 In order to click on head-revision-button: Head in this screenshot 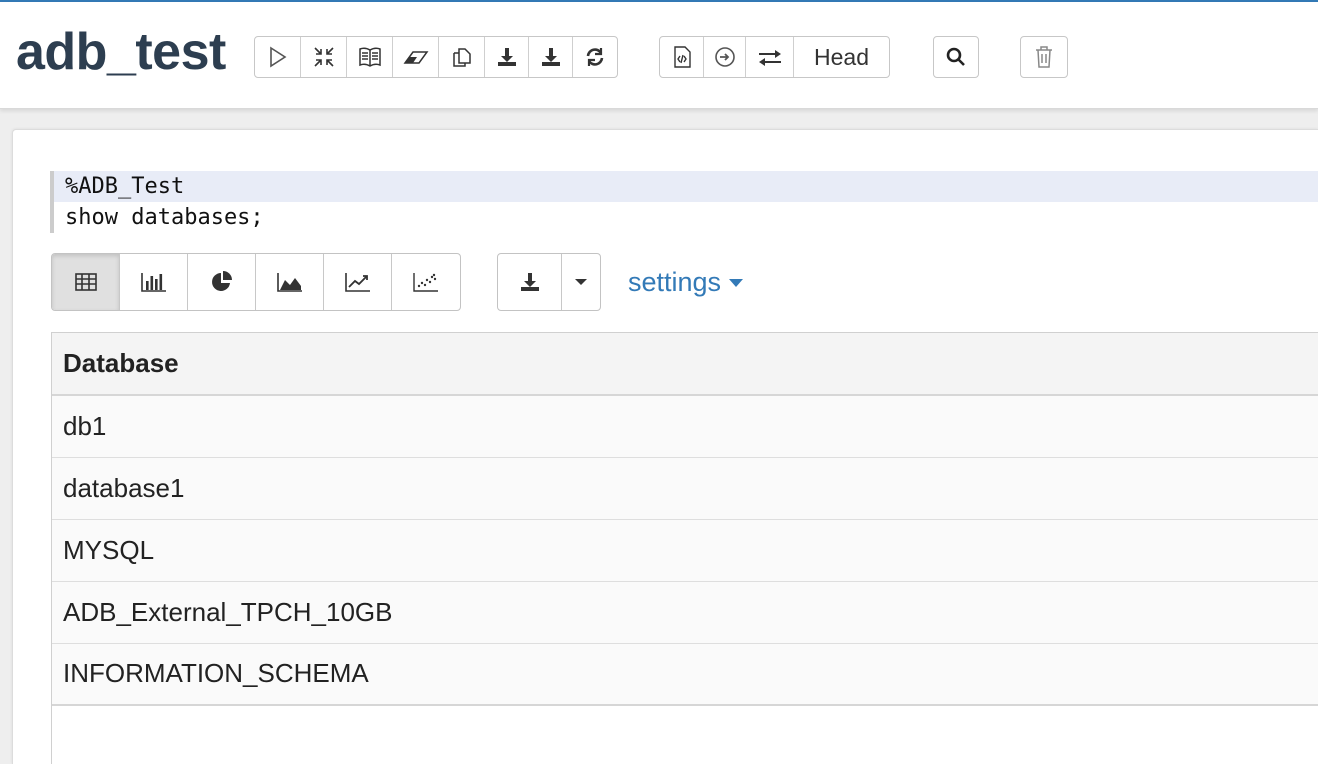, I will do `click(841, 57)`.